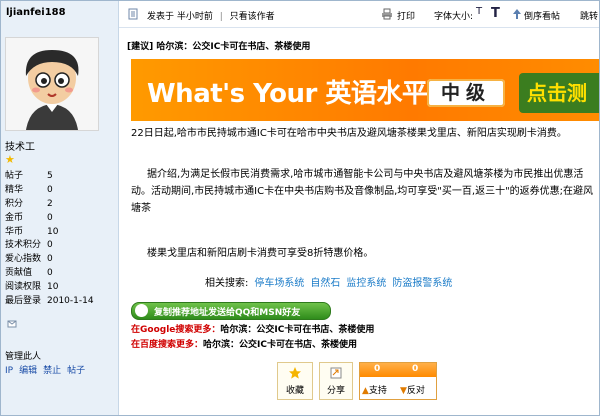 Image resolution: width=600 pixels, height=416 pixels. I want to click on stat-label: 贡献值, so click(19, 273).